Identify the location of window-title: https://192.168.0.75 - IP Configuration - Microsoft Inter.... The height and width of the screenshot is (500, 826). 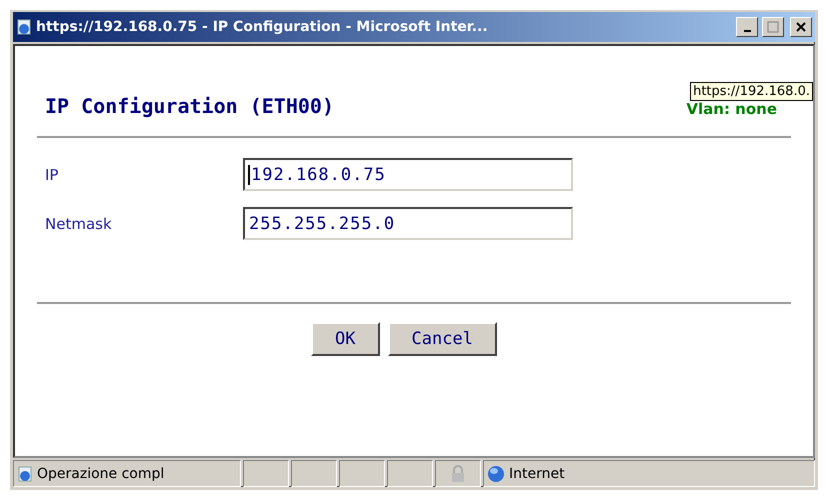
(262, 27).